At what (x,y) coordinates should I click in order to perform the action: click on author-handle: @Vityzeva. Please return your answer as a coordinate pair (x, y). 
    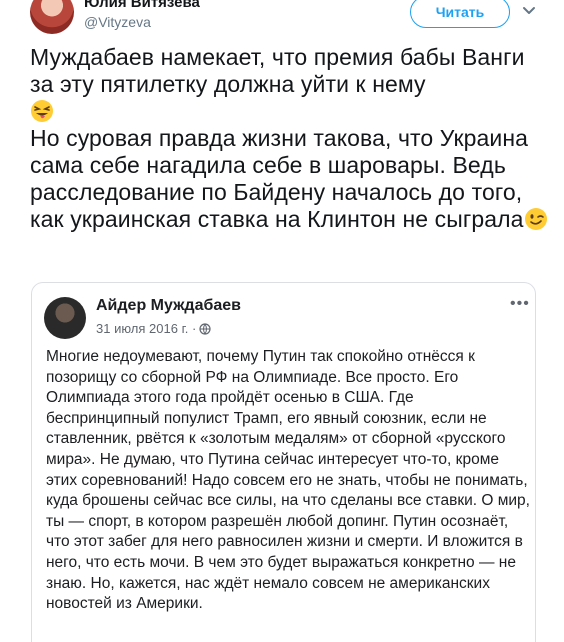
    Looking at the image, I should click on (117, 22).